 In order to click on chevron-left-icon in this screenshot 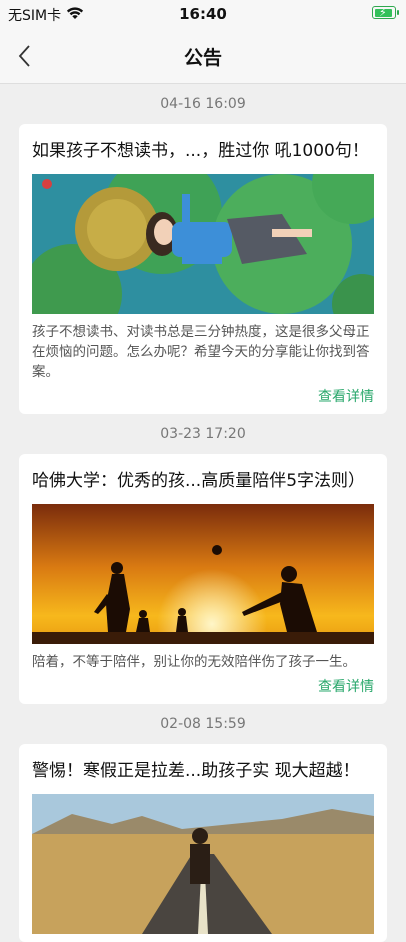, I will do `click(26, 56)`.